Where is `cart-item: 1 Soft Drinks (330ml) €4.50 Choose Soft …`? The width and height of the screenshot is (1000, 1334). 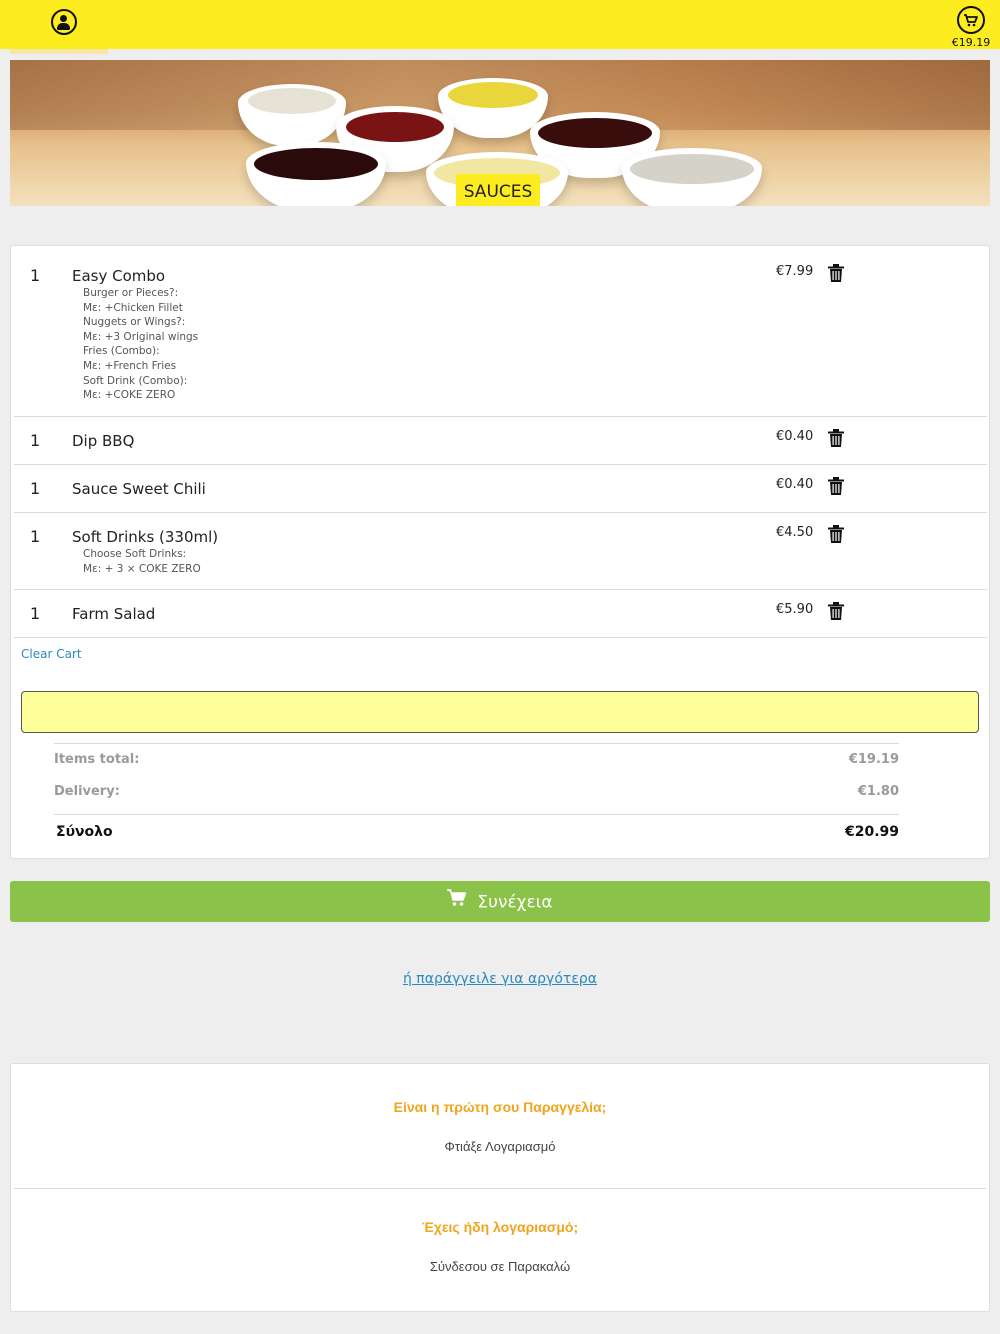 cart-item: 1 Soft Drinks (330ml) €4.50 Choose Soft … is located at coordinates (500, 551).